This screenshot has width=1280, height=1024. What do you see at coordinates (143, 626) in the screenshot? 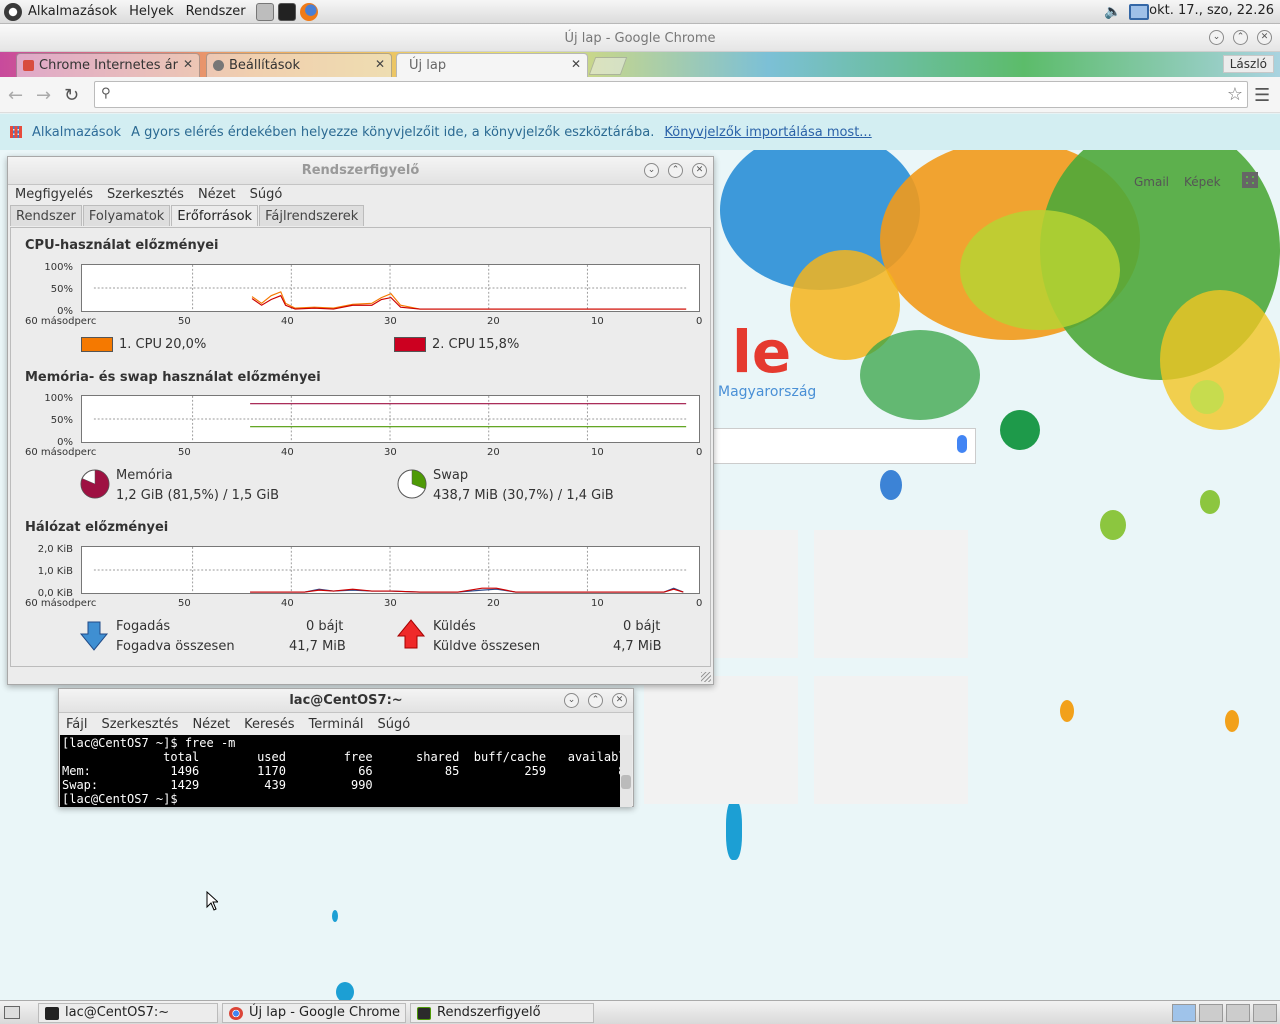
I see `receive-label: Fogadás` at bounding box center [143, 626].